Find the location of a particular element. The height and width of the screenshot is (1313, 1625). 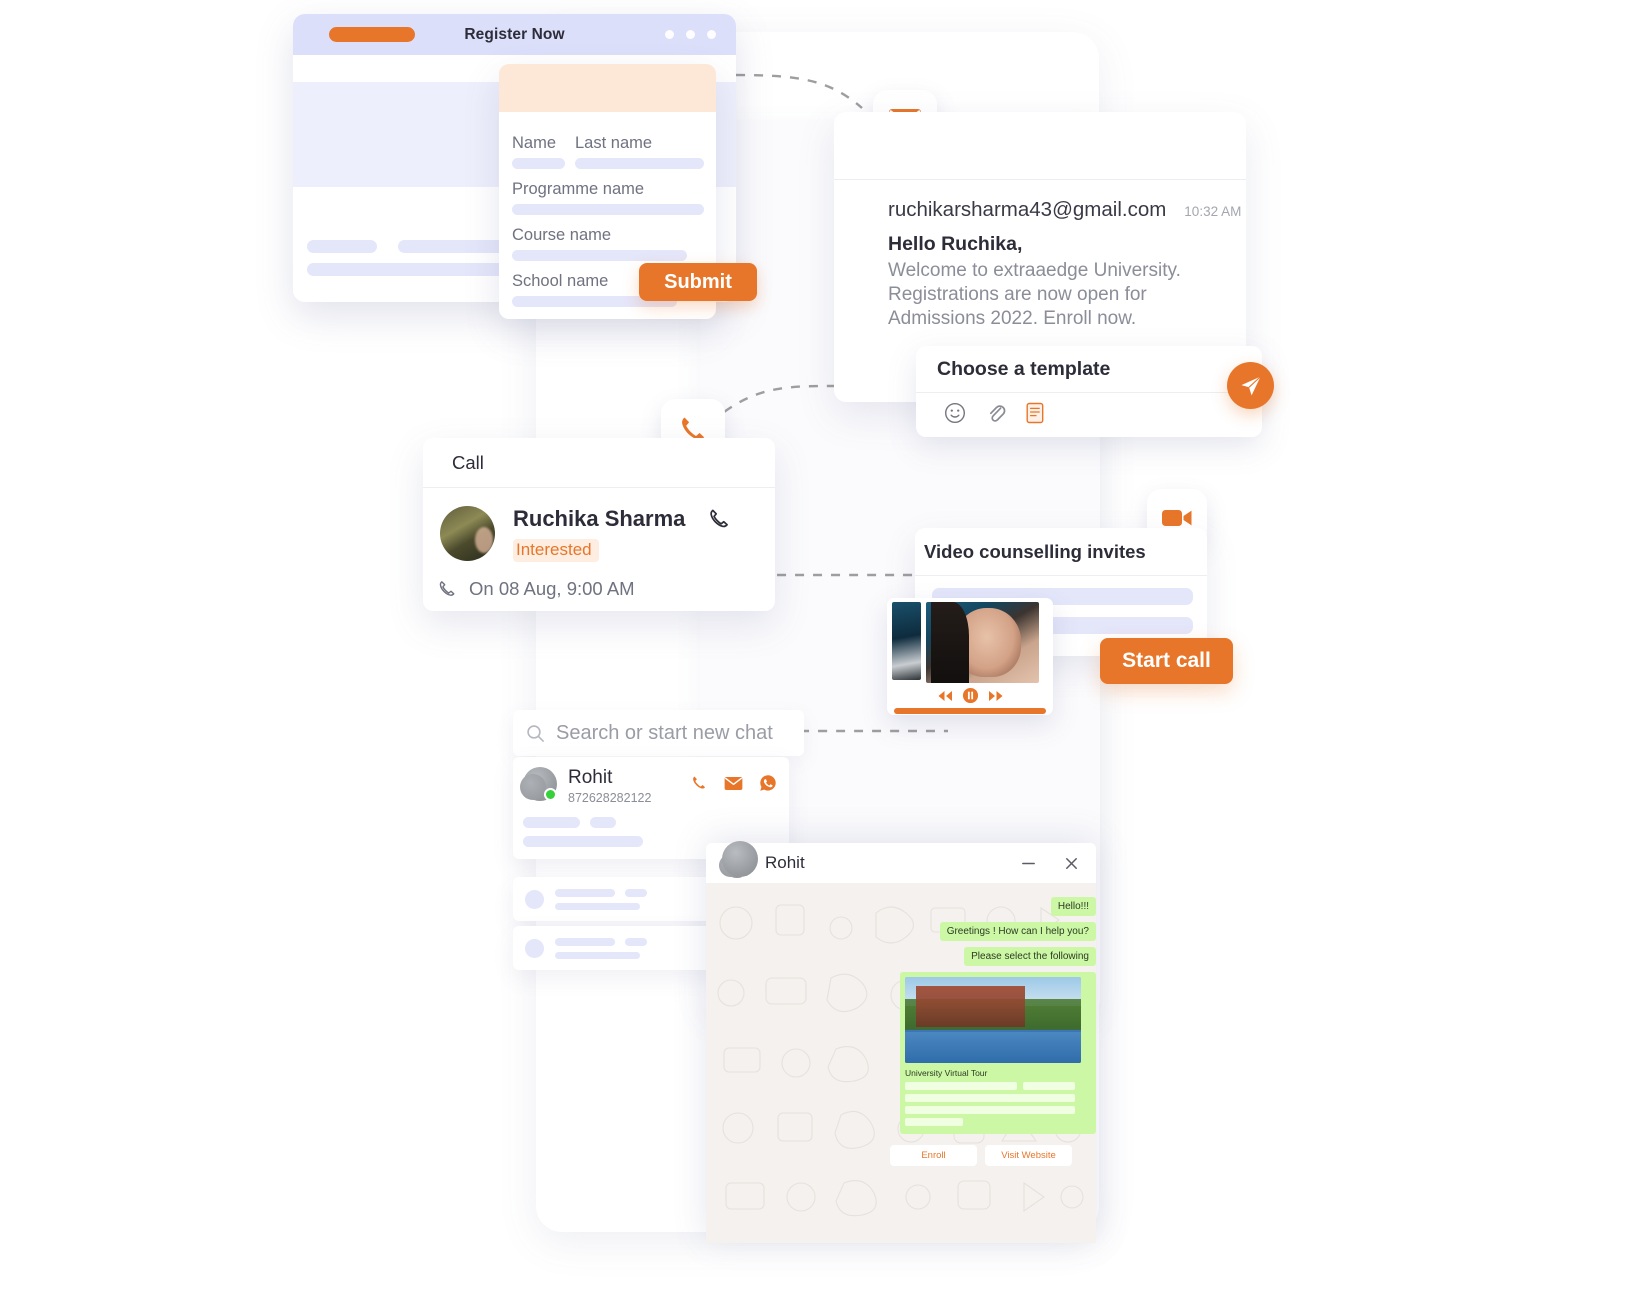

field-name-label: Name is located at coordinates (534, 143).